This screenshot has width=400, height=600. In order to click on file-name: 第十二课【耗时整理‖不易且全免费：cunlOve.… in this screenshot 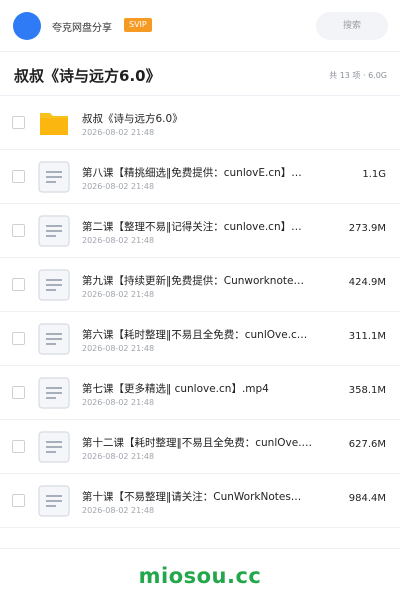, I will do `click(197, 443)`.